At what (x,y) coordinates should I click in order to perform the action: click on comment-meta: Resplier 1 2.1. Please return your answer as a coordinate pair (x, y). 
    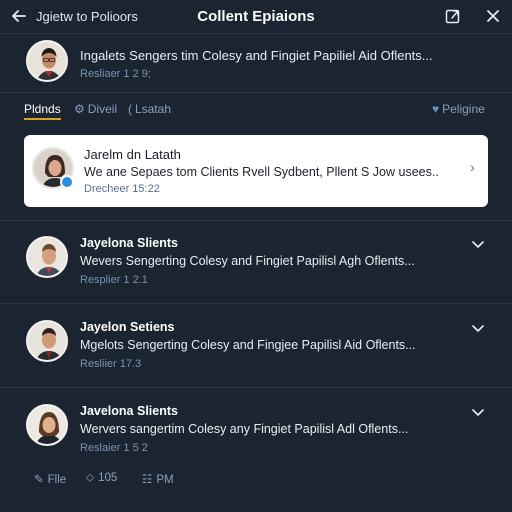
    Looking at the image, I should click on (114, 280).